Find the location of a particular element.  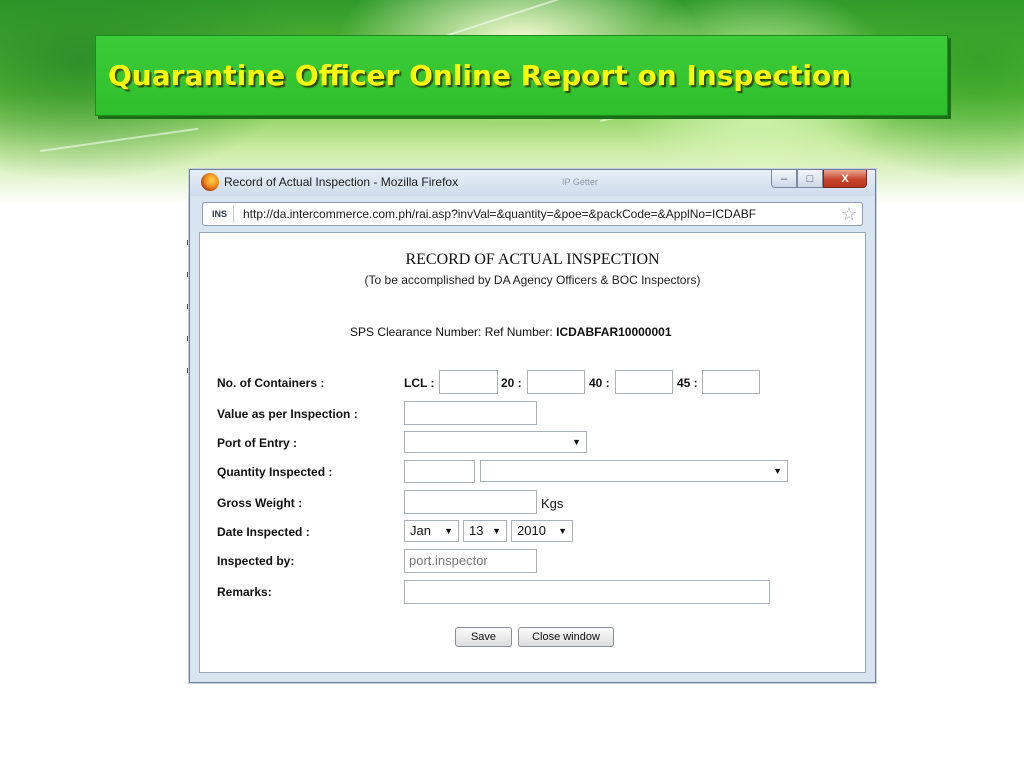

lcl-input is located at coordinates (468, 382).